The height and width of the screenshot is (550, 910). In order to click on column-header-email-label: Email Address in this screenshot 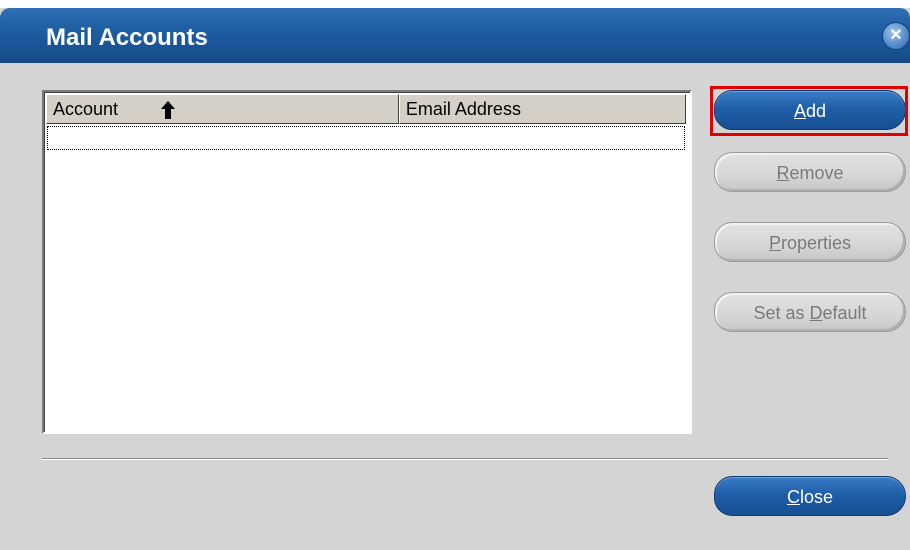, I will do `click(463, 109)`.